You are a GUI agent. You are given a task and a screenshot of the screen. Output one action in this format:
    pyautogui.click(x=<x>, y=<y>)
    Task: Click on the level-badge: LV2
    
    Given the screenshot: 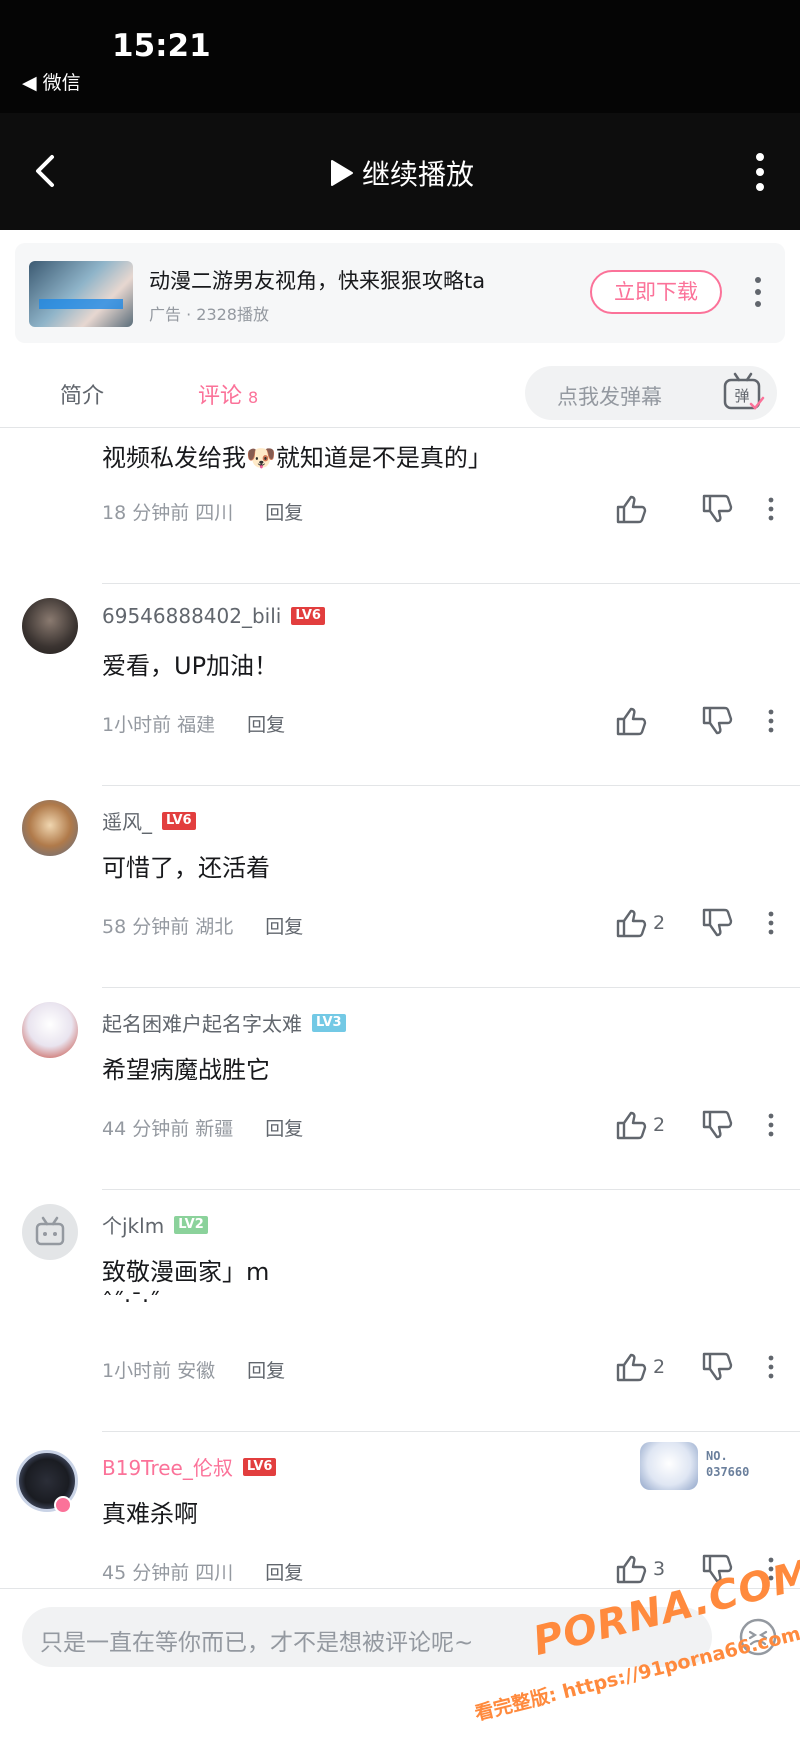 What is the action you would take?
    pyautogui.click(x=191, y=1224)
    